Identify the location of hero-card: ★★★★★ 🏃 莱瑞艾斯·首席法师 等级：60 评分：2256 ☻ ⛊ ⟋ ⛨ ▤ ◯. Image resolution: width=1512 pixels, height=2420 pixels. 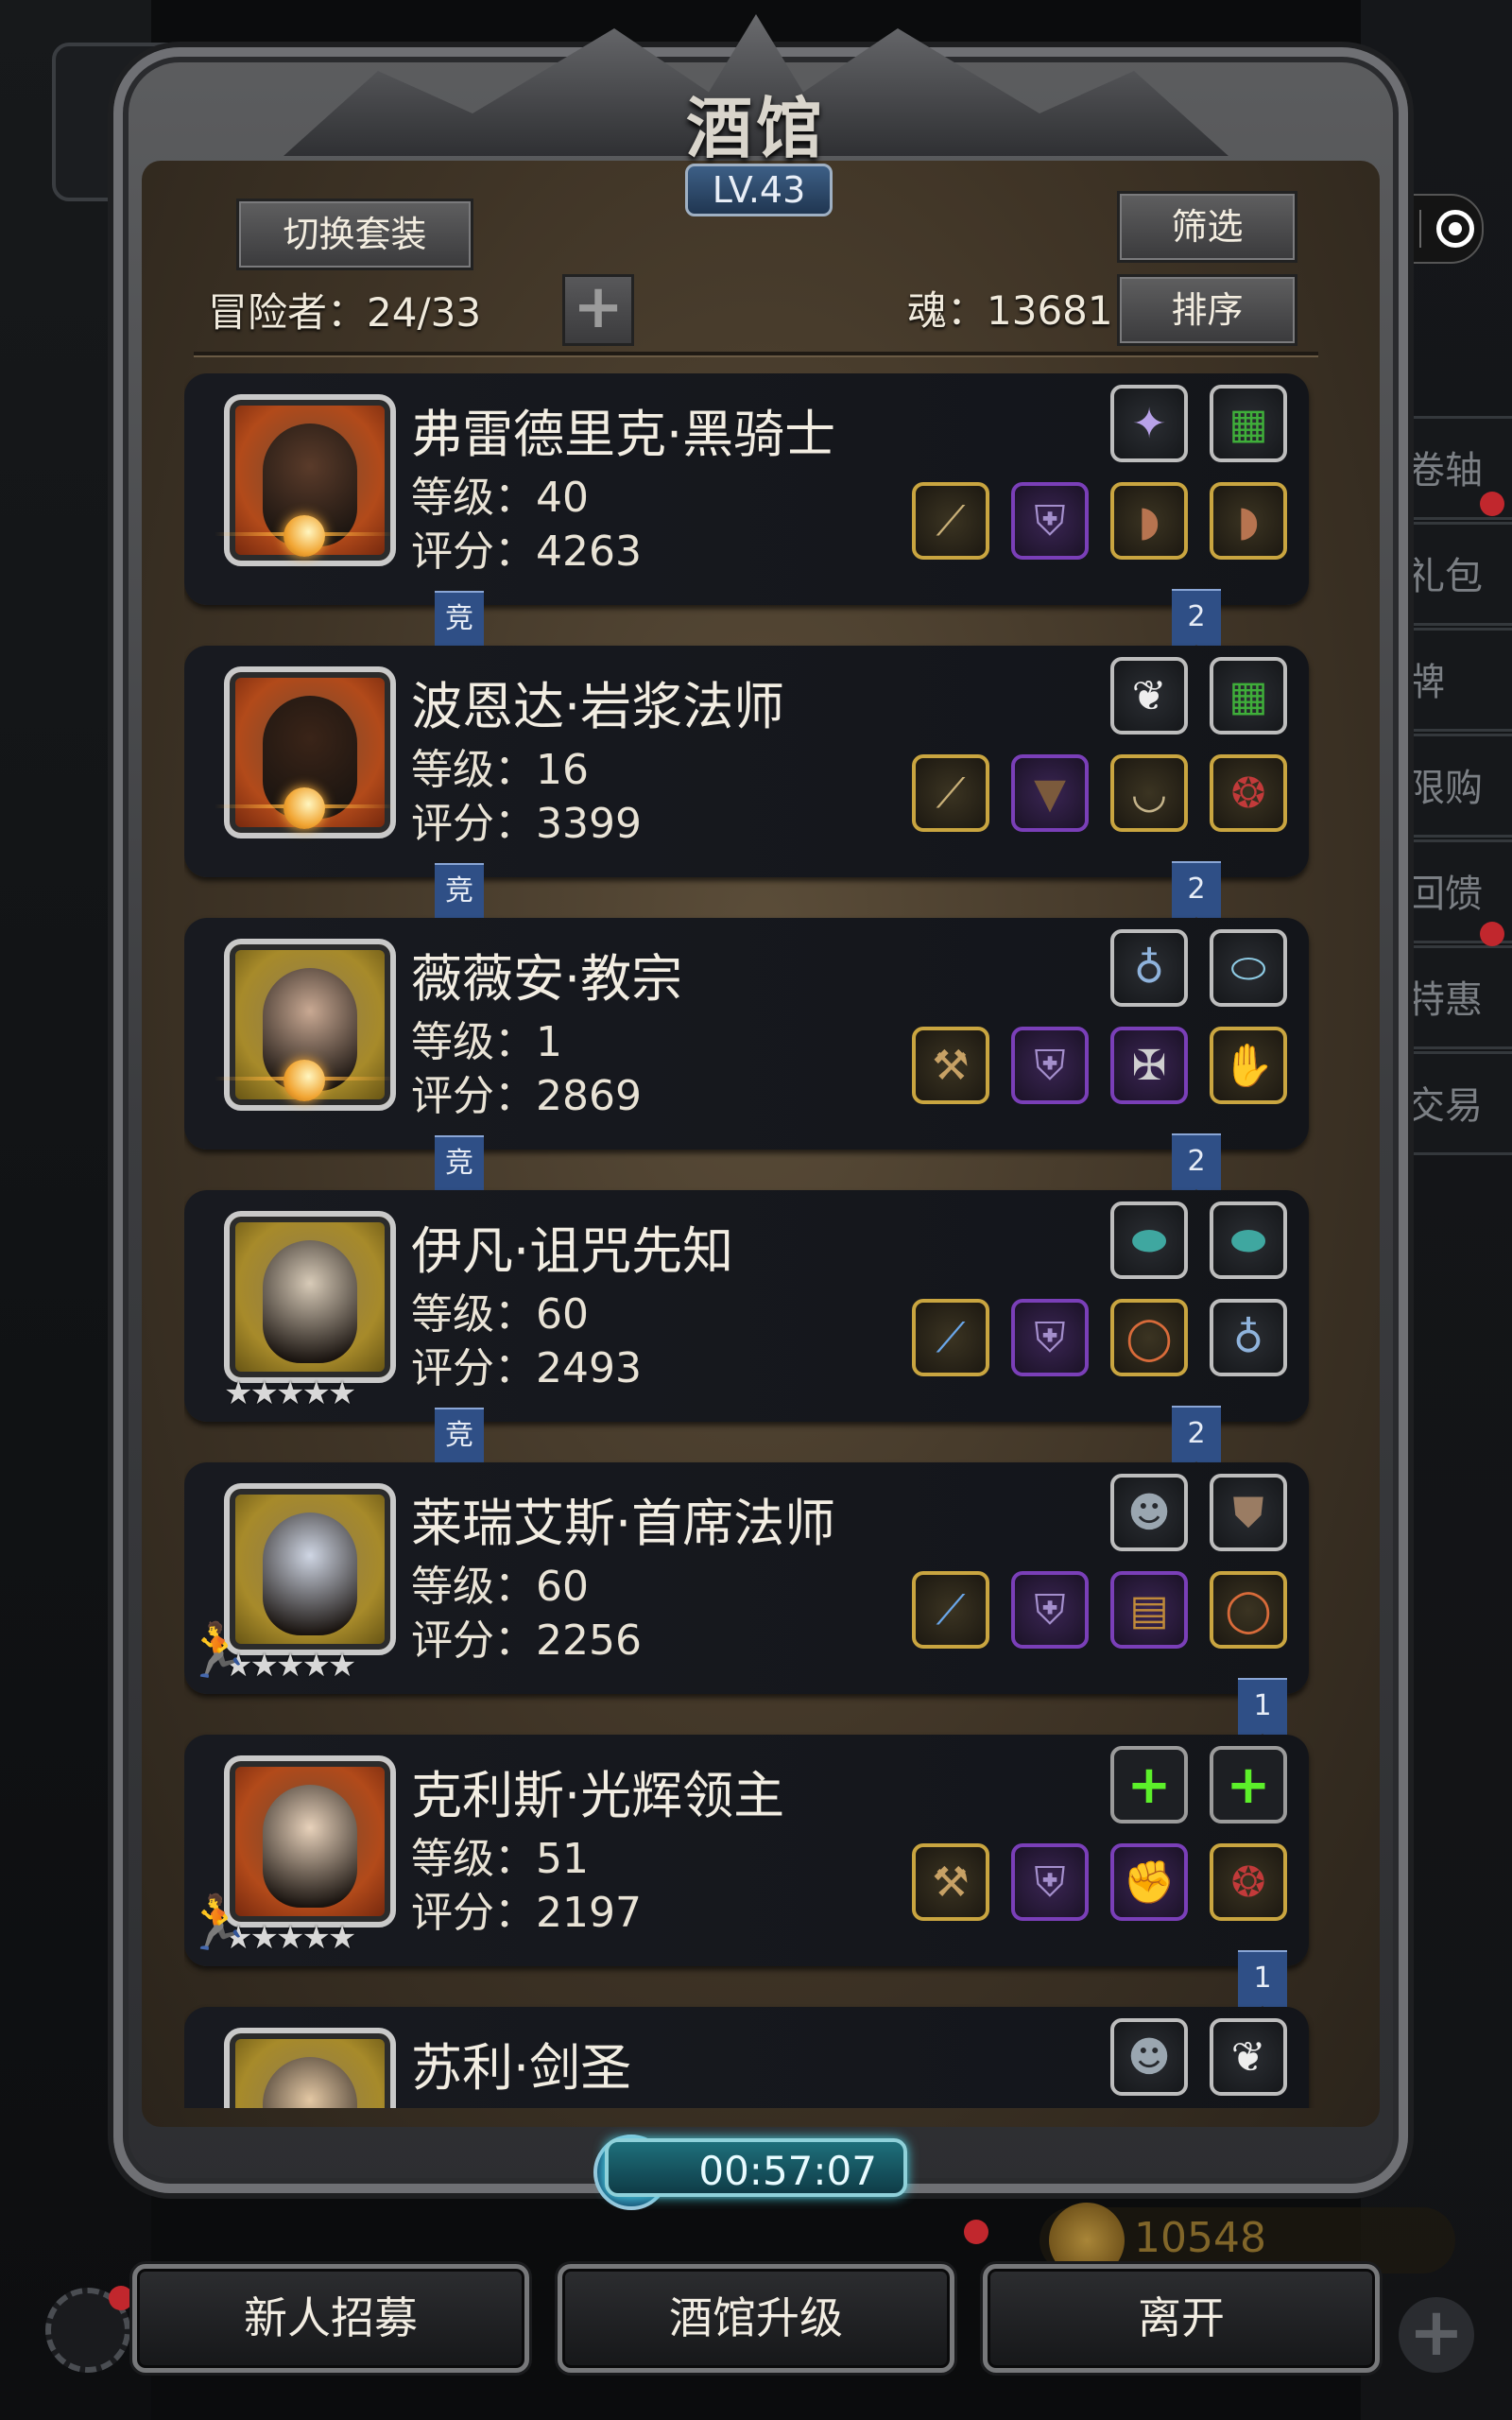
(746, 1578).